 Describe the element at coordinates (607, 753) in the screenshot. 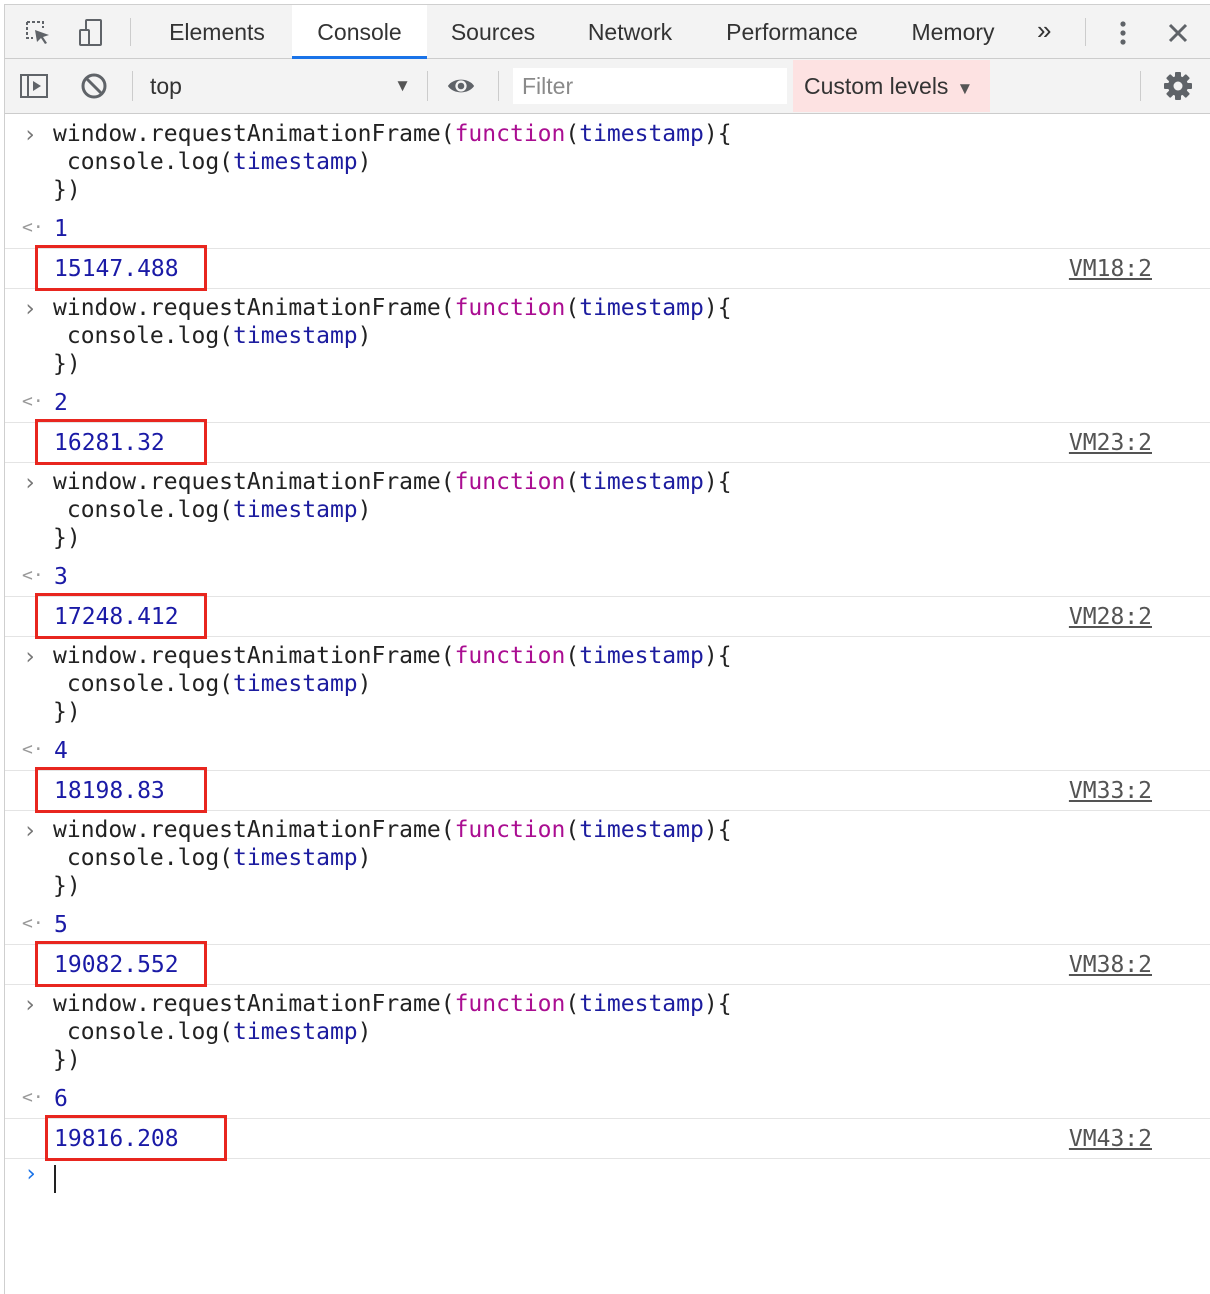

I see `console-result-message: <· 4` at that location.